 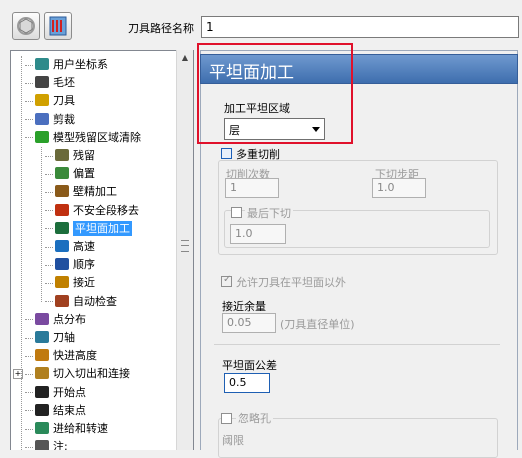 I want to click on tree-scrollbar: ▲, so click(x=184, y=250).